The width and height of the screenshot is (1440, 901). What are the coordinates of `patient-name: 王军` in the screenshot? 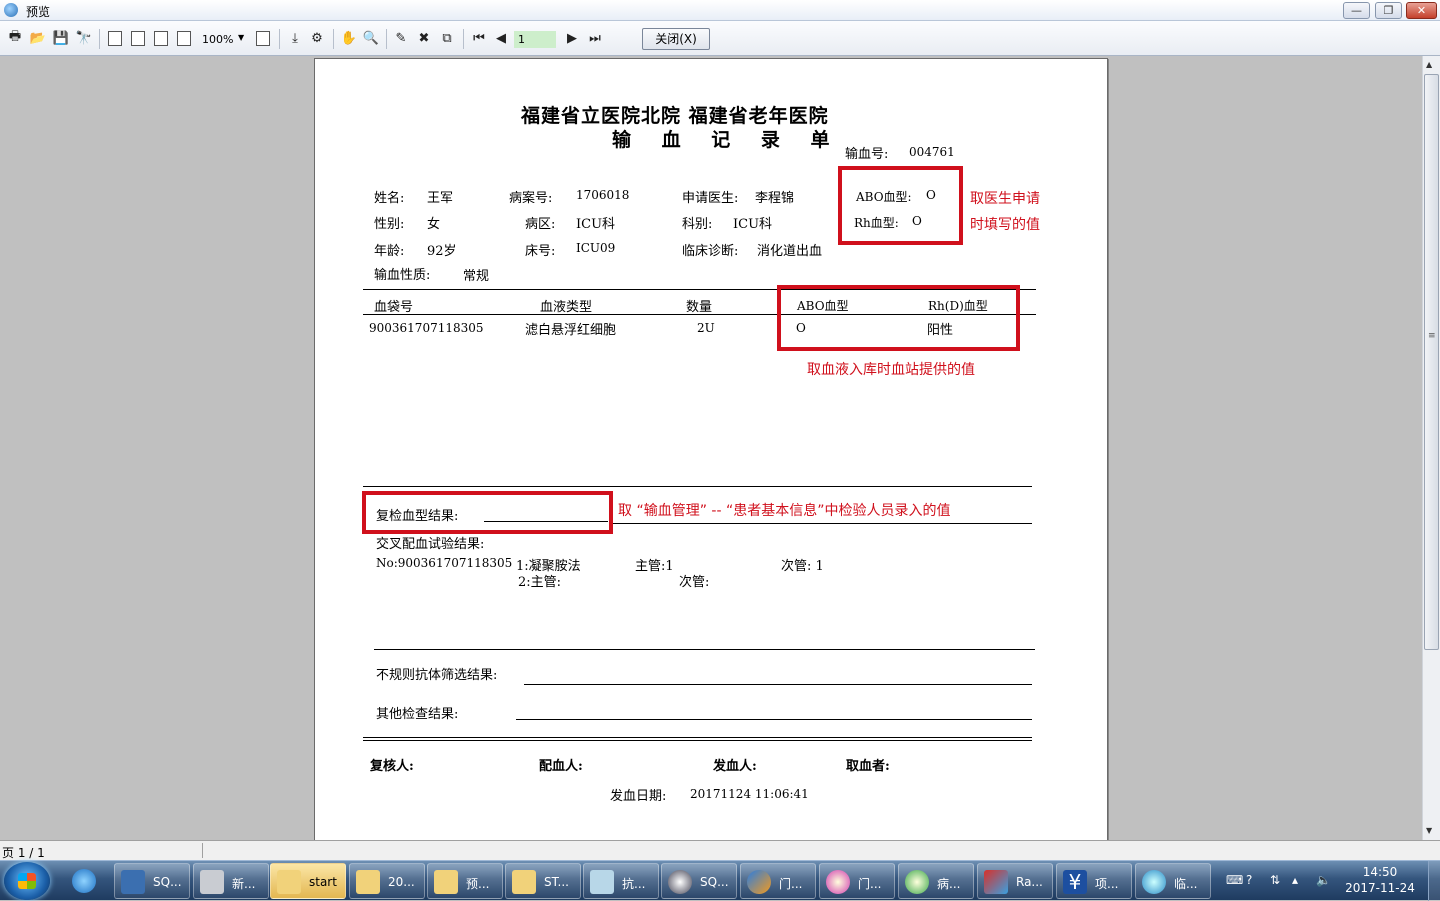 It's located at (440, 198).